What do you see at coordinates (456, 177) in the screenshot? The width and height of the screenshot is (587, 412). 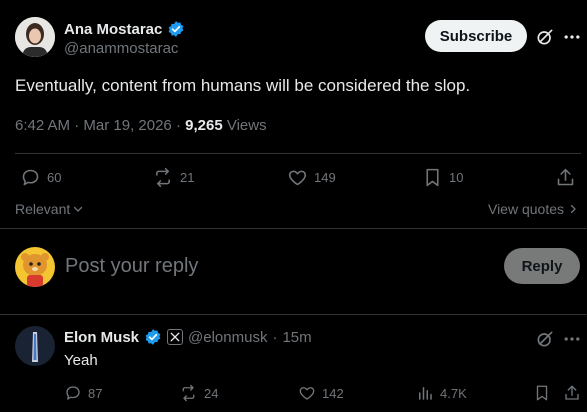 I see `bookmark-count: 10` at bounding box center [456, 177].